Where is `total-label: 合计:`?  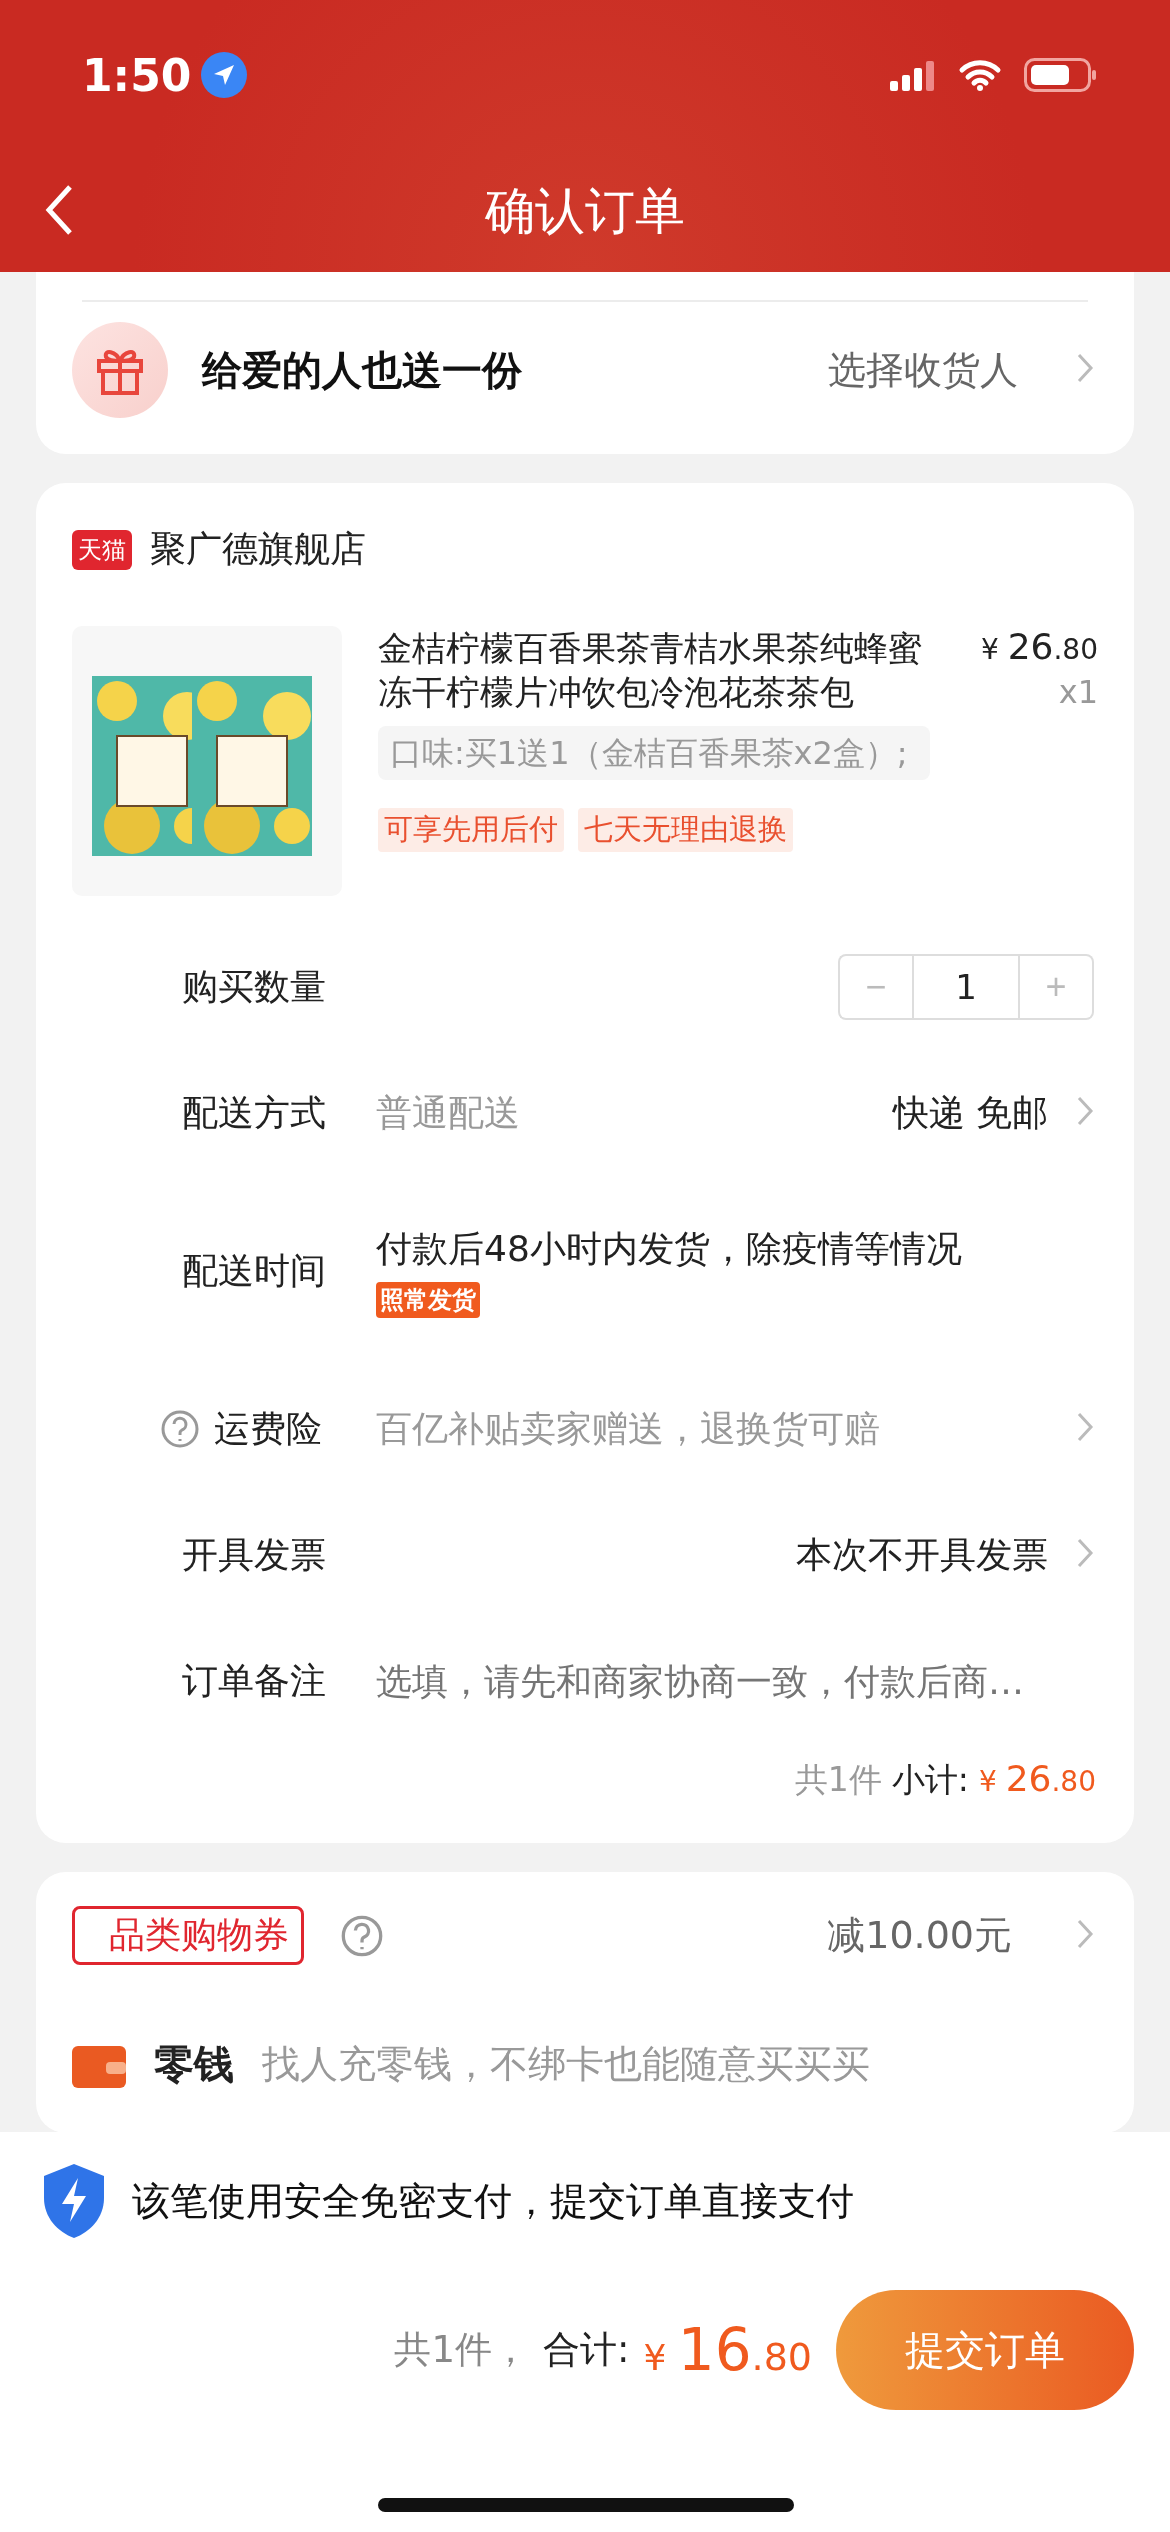
total-label: 合计: is located at coordinates (586, 2350).